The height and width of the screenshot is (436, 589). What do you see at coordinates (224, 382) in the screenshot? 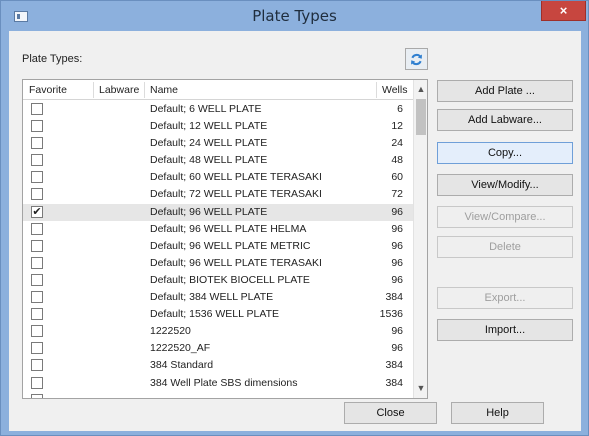
I see `plate-name-cell: 384 Well Plate SBS dimensions` at bounding box center [224, 382].